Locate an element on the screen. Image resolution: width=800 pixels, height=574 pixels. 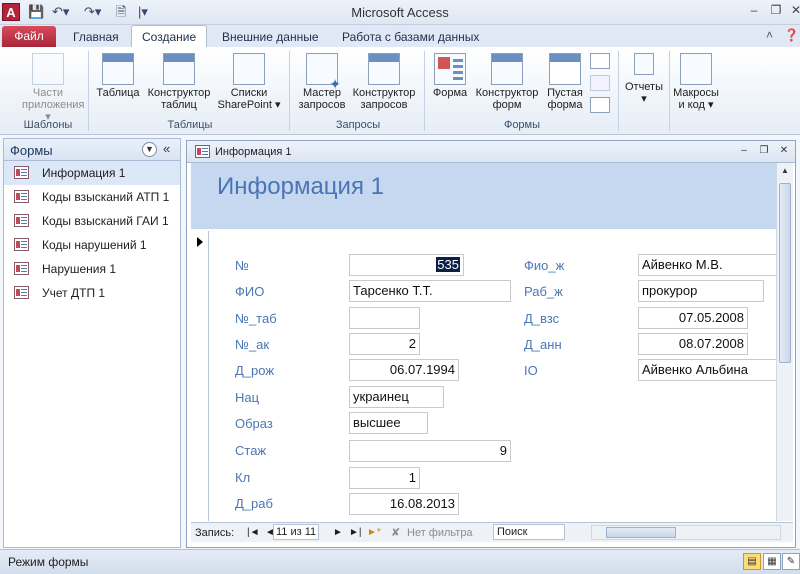
nav-pane-title: Формы is located at coordinates (31, 150).